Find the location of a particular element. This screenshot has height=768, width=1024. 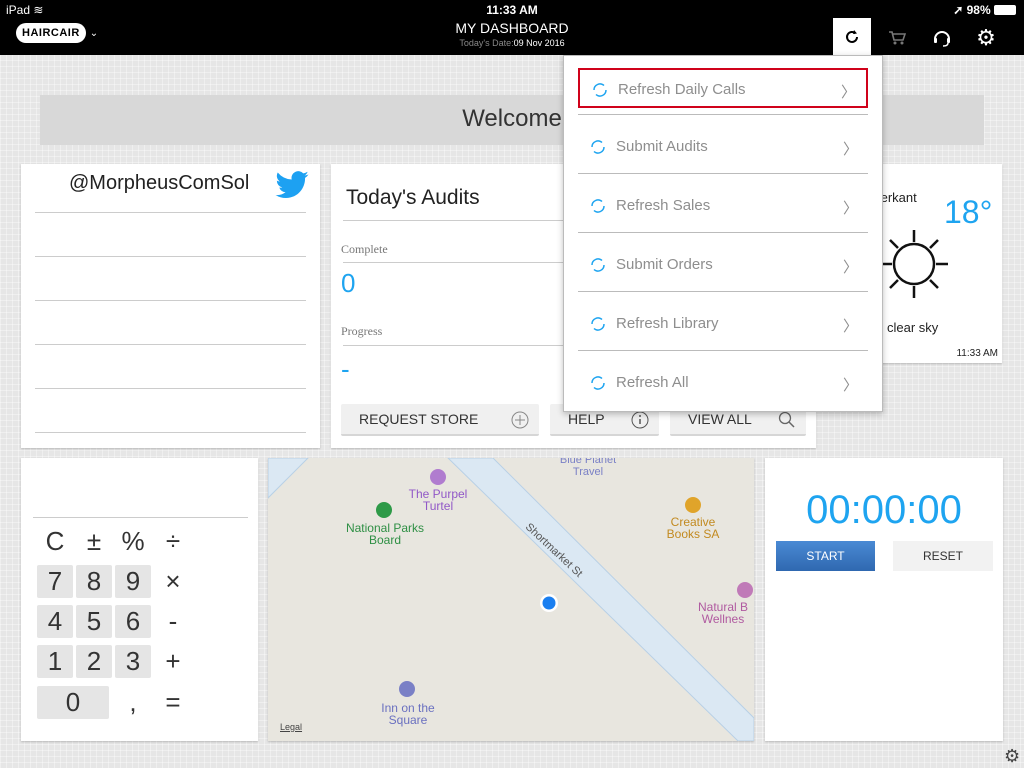

request-store-button: REQUEST STORE is located at coordinates (440, 420).